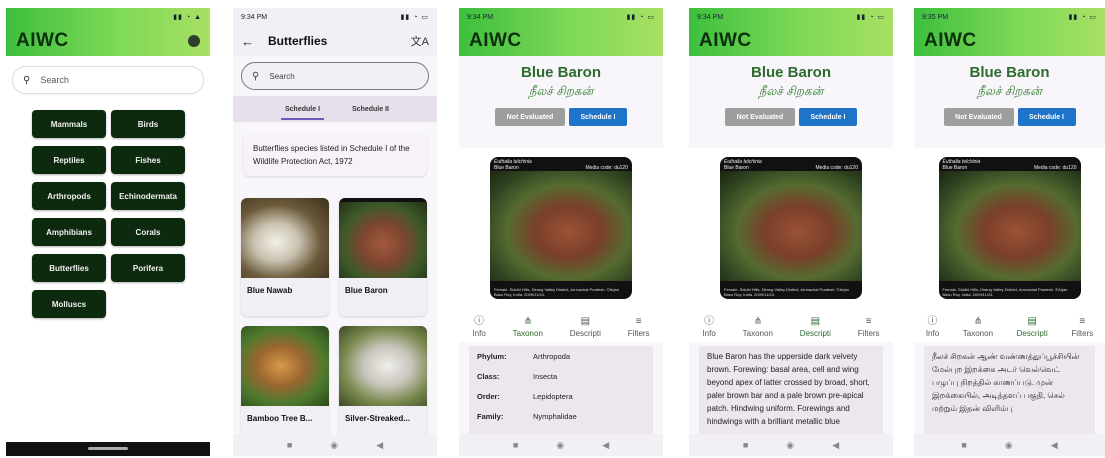 The height and width of the screenshot is (458, 1105). I want to click on category-arthropods: Arthropods, so click(69, 196).